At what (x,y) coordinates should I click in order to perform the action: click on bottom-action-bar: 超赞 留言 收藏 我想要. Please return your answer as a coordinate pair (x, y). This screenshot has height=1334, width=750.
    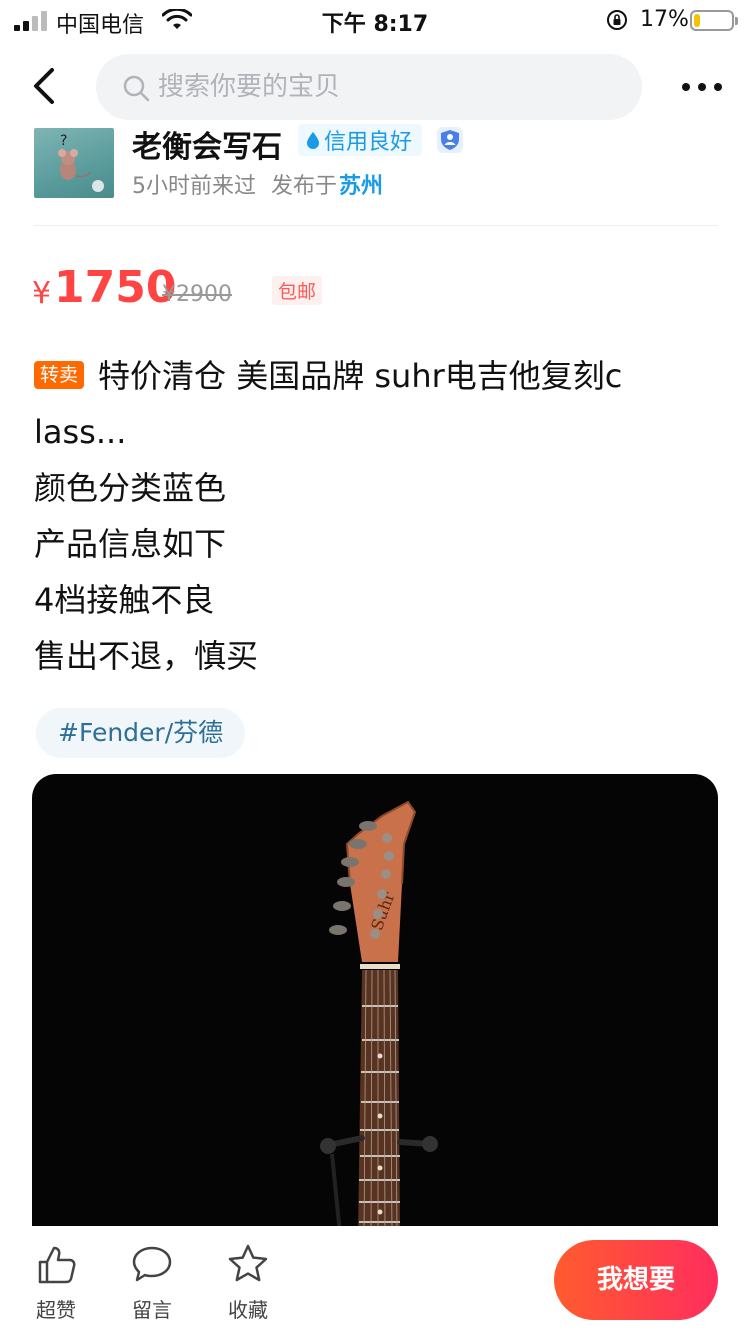
    Looking at the image, I should click on (375, 1280).